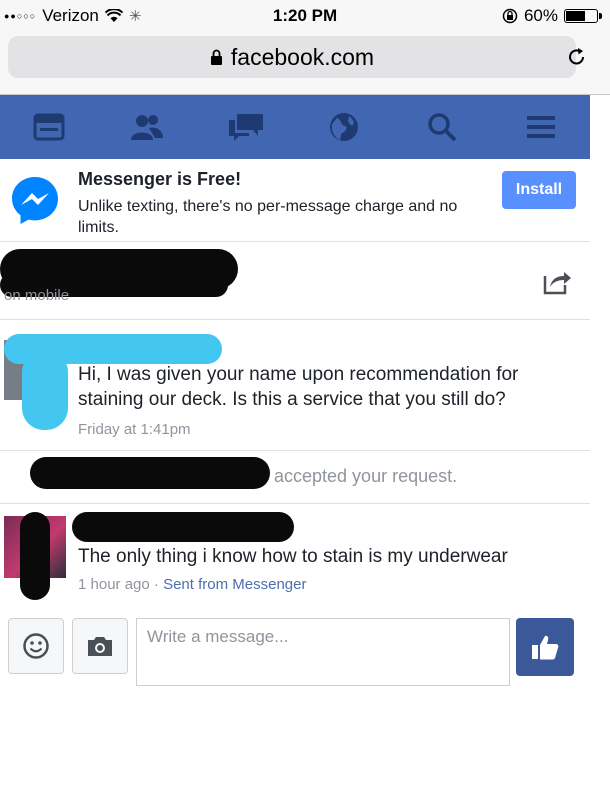 This screenshot has height=800, width=610. I want to click on active-status: on mobile, so click(37, 295).